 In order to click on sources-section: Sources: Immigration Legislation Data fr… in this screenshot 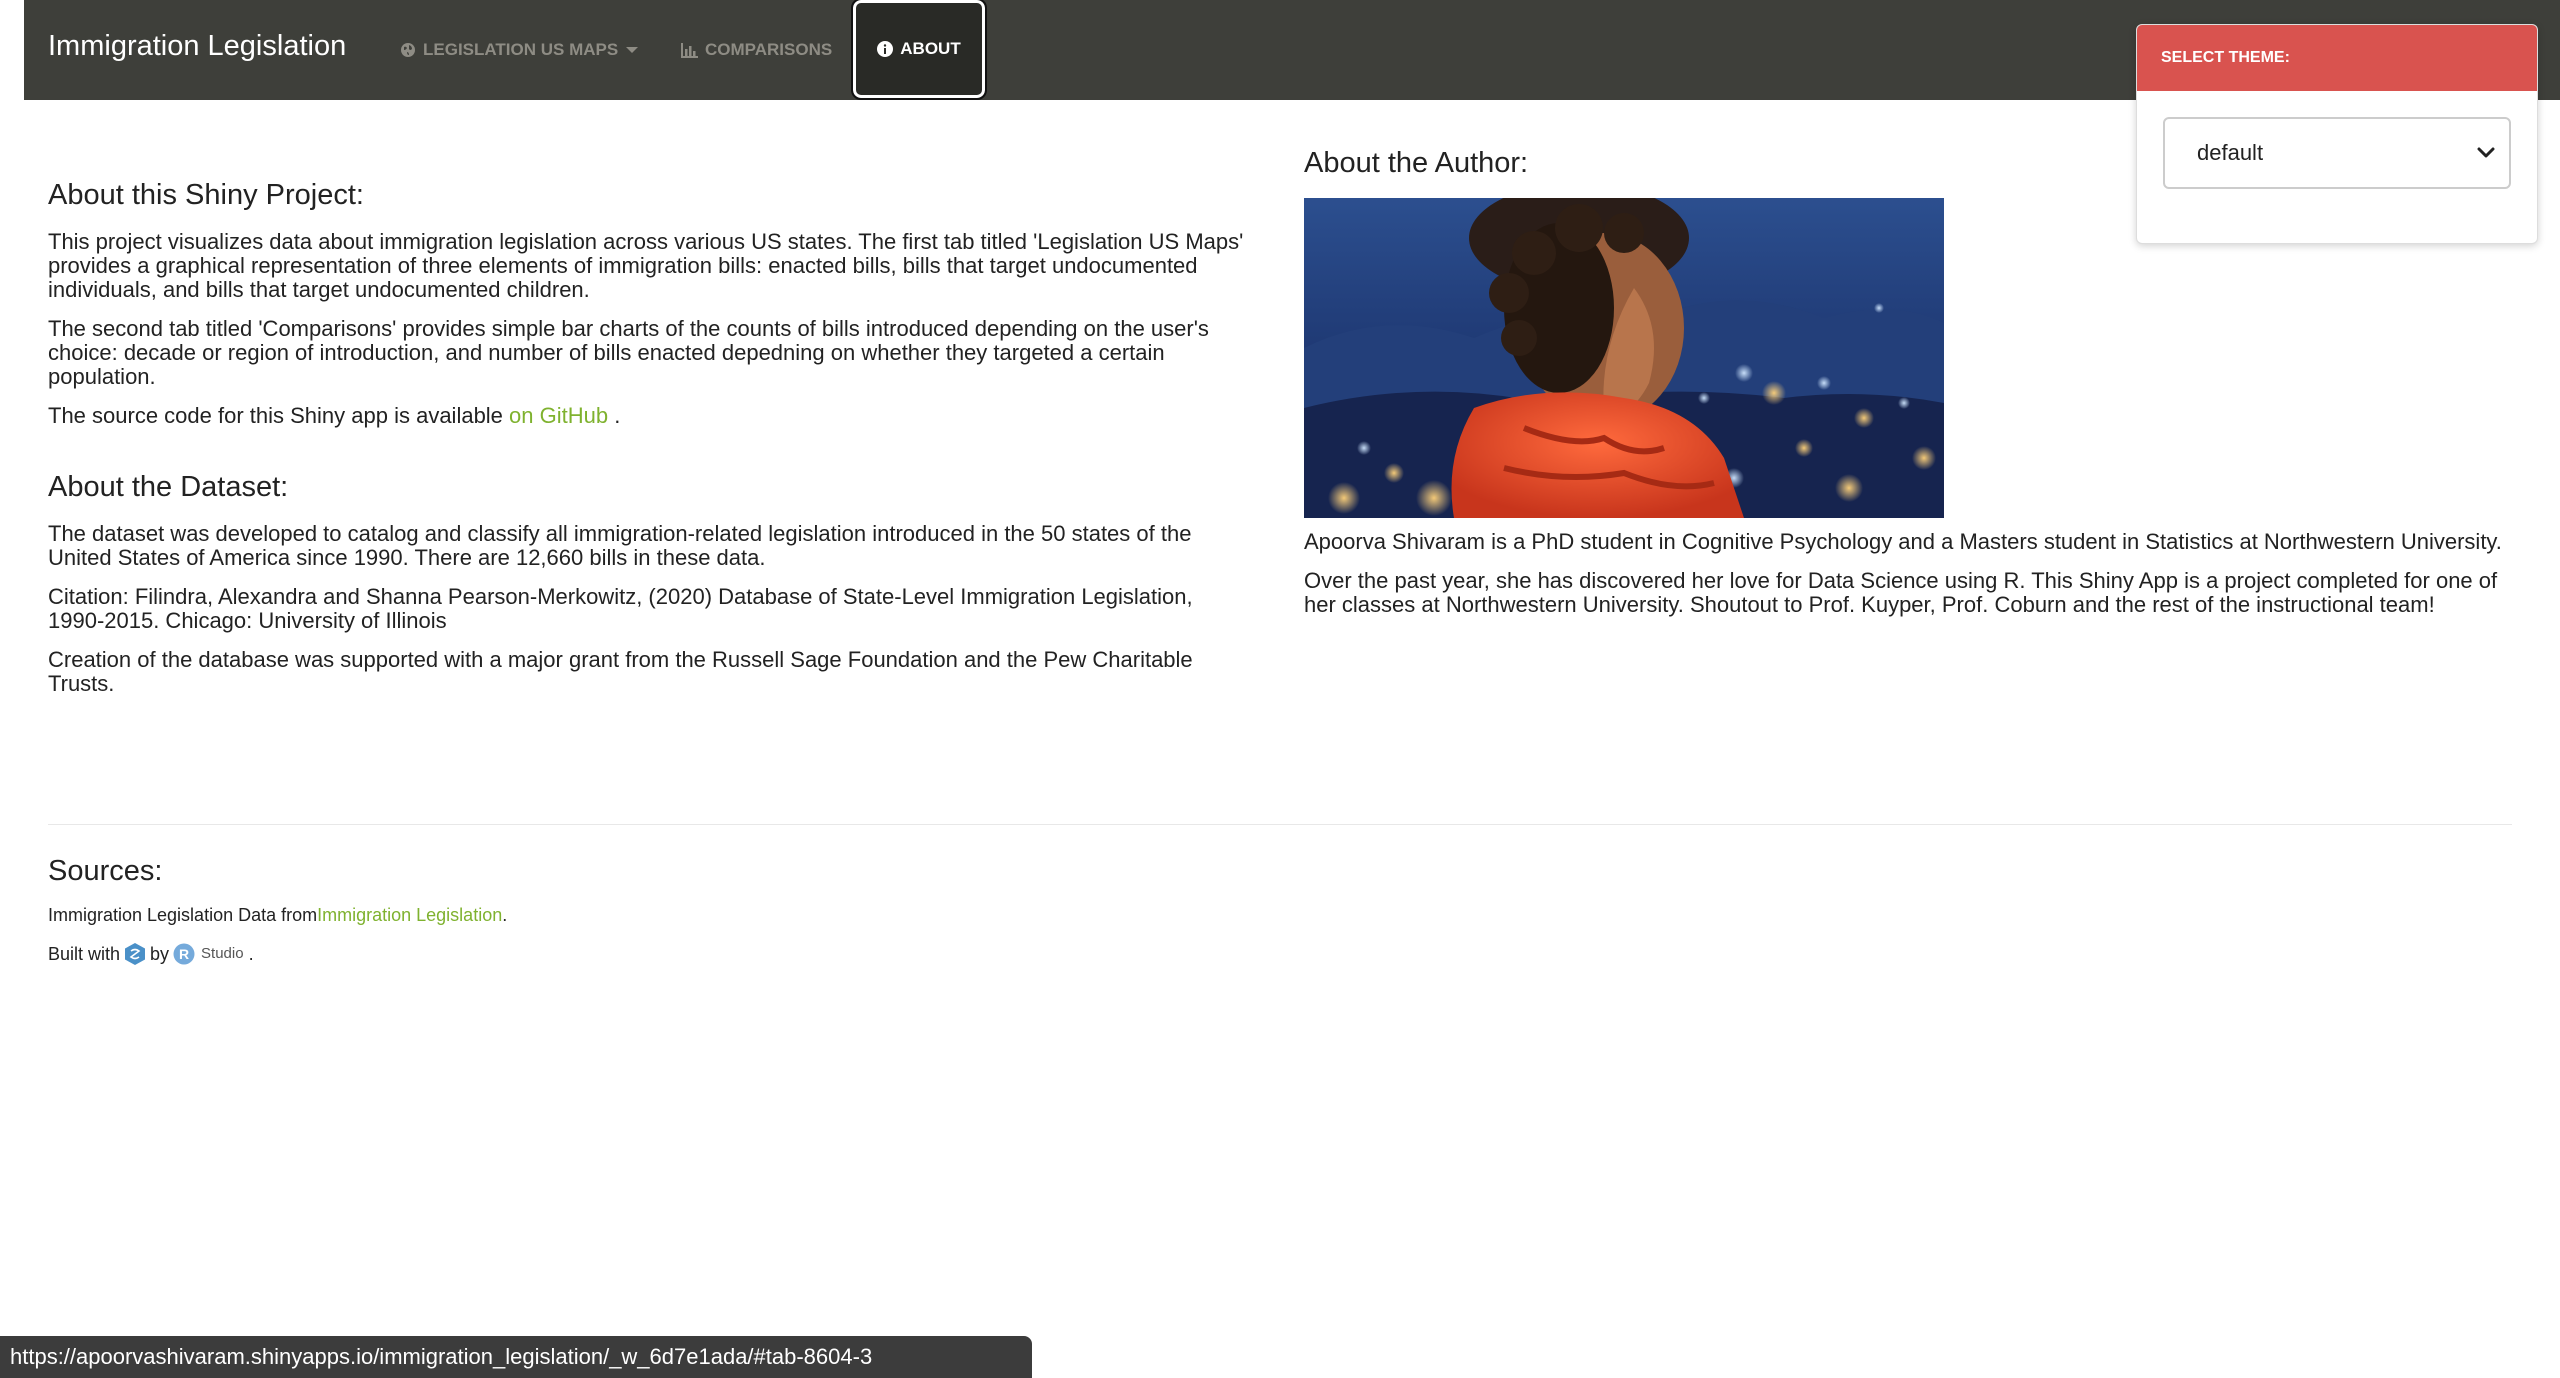, I will do `click(648, 918)`.